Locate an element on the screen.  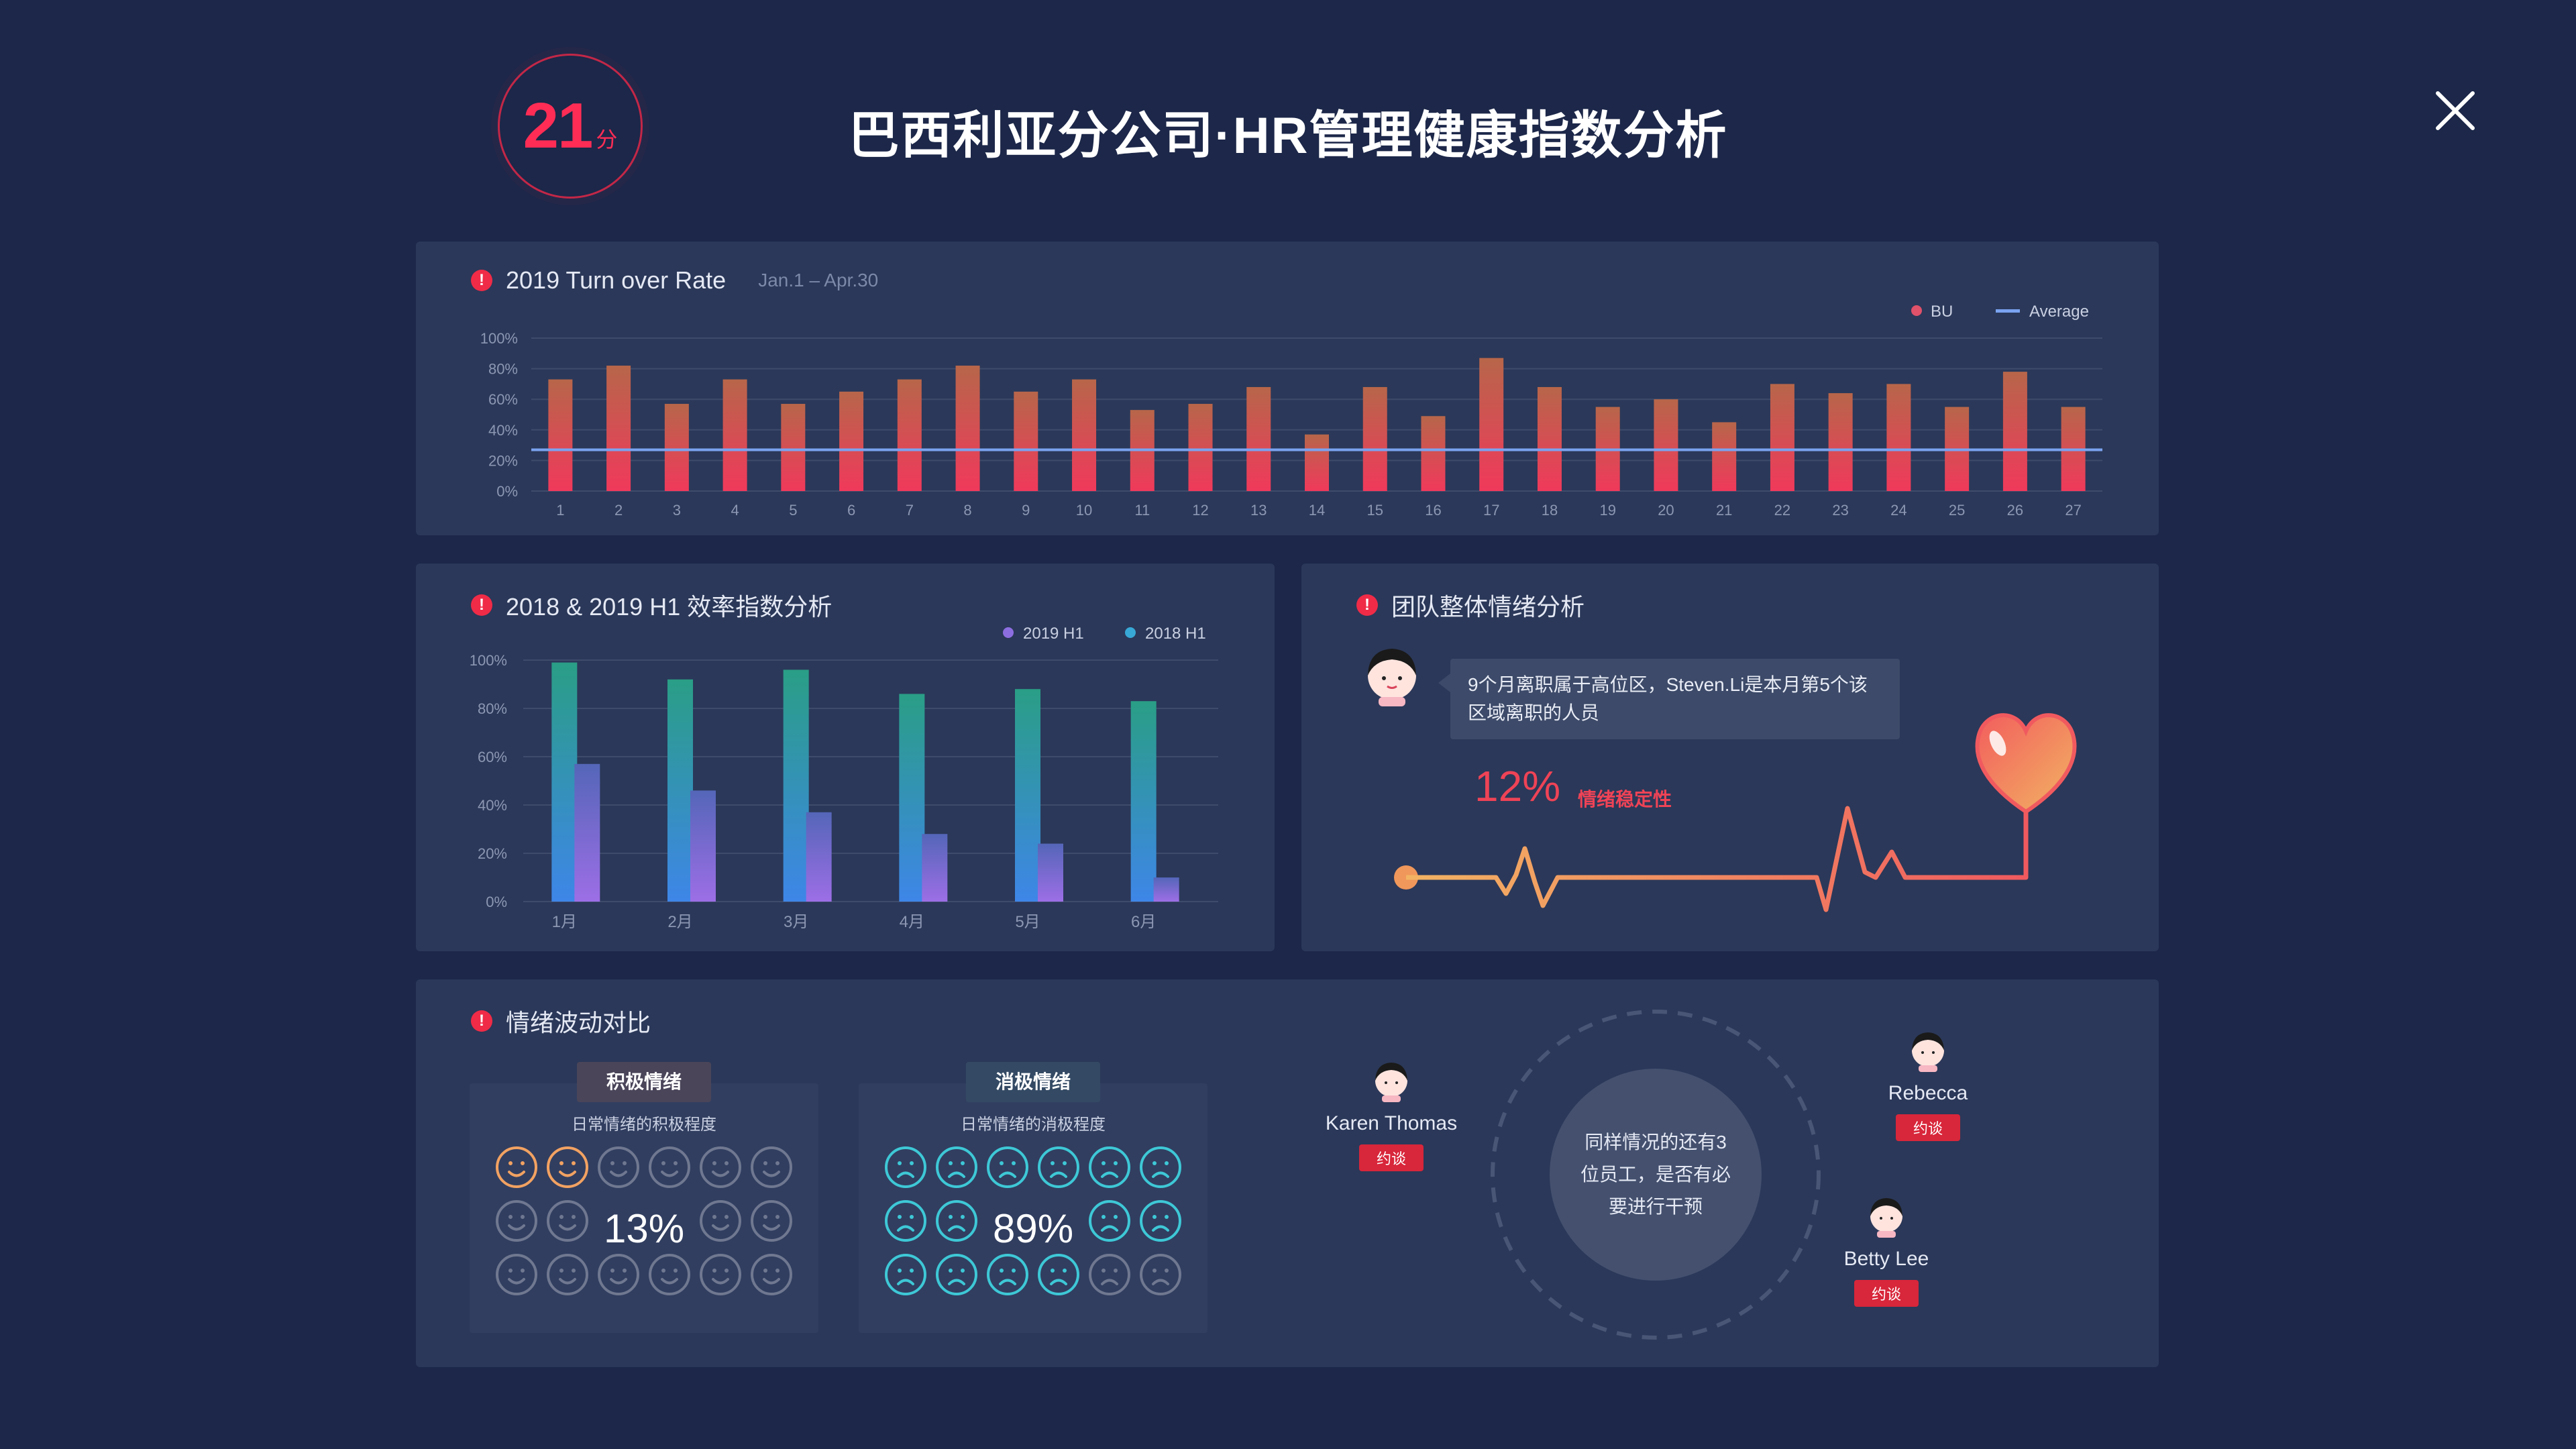
close-button is located at coordinates (2455, 111).